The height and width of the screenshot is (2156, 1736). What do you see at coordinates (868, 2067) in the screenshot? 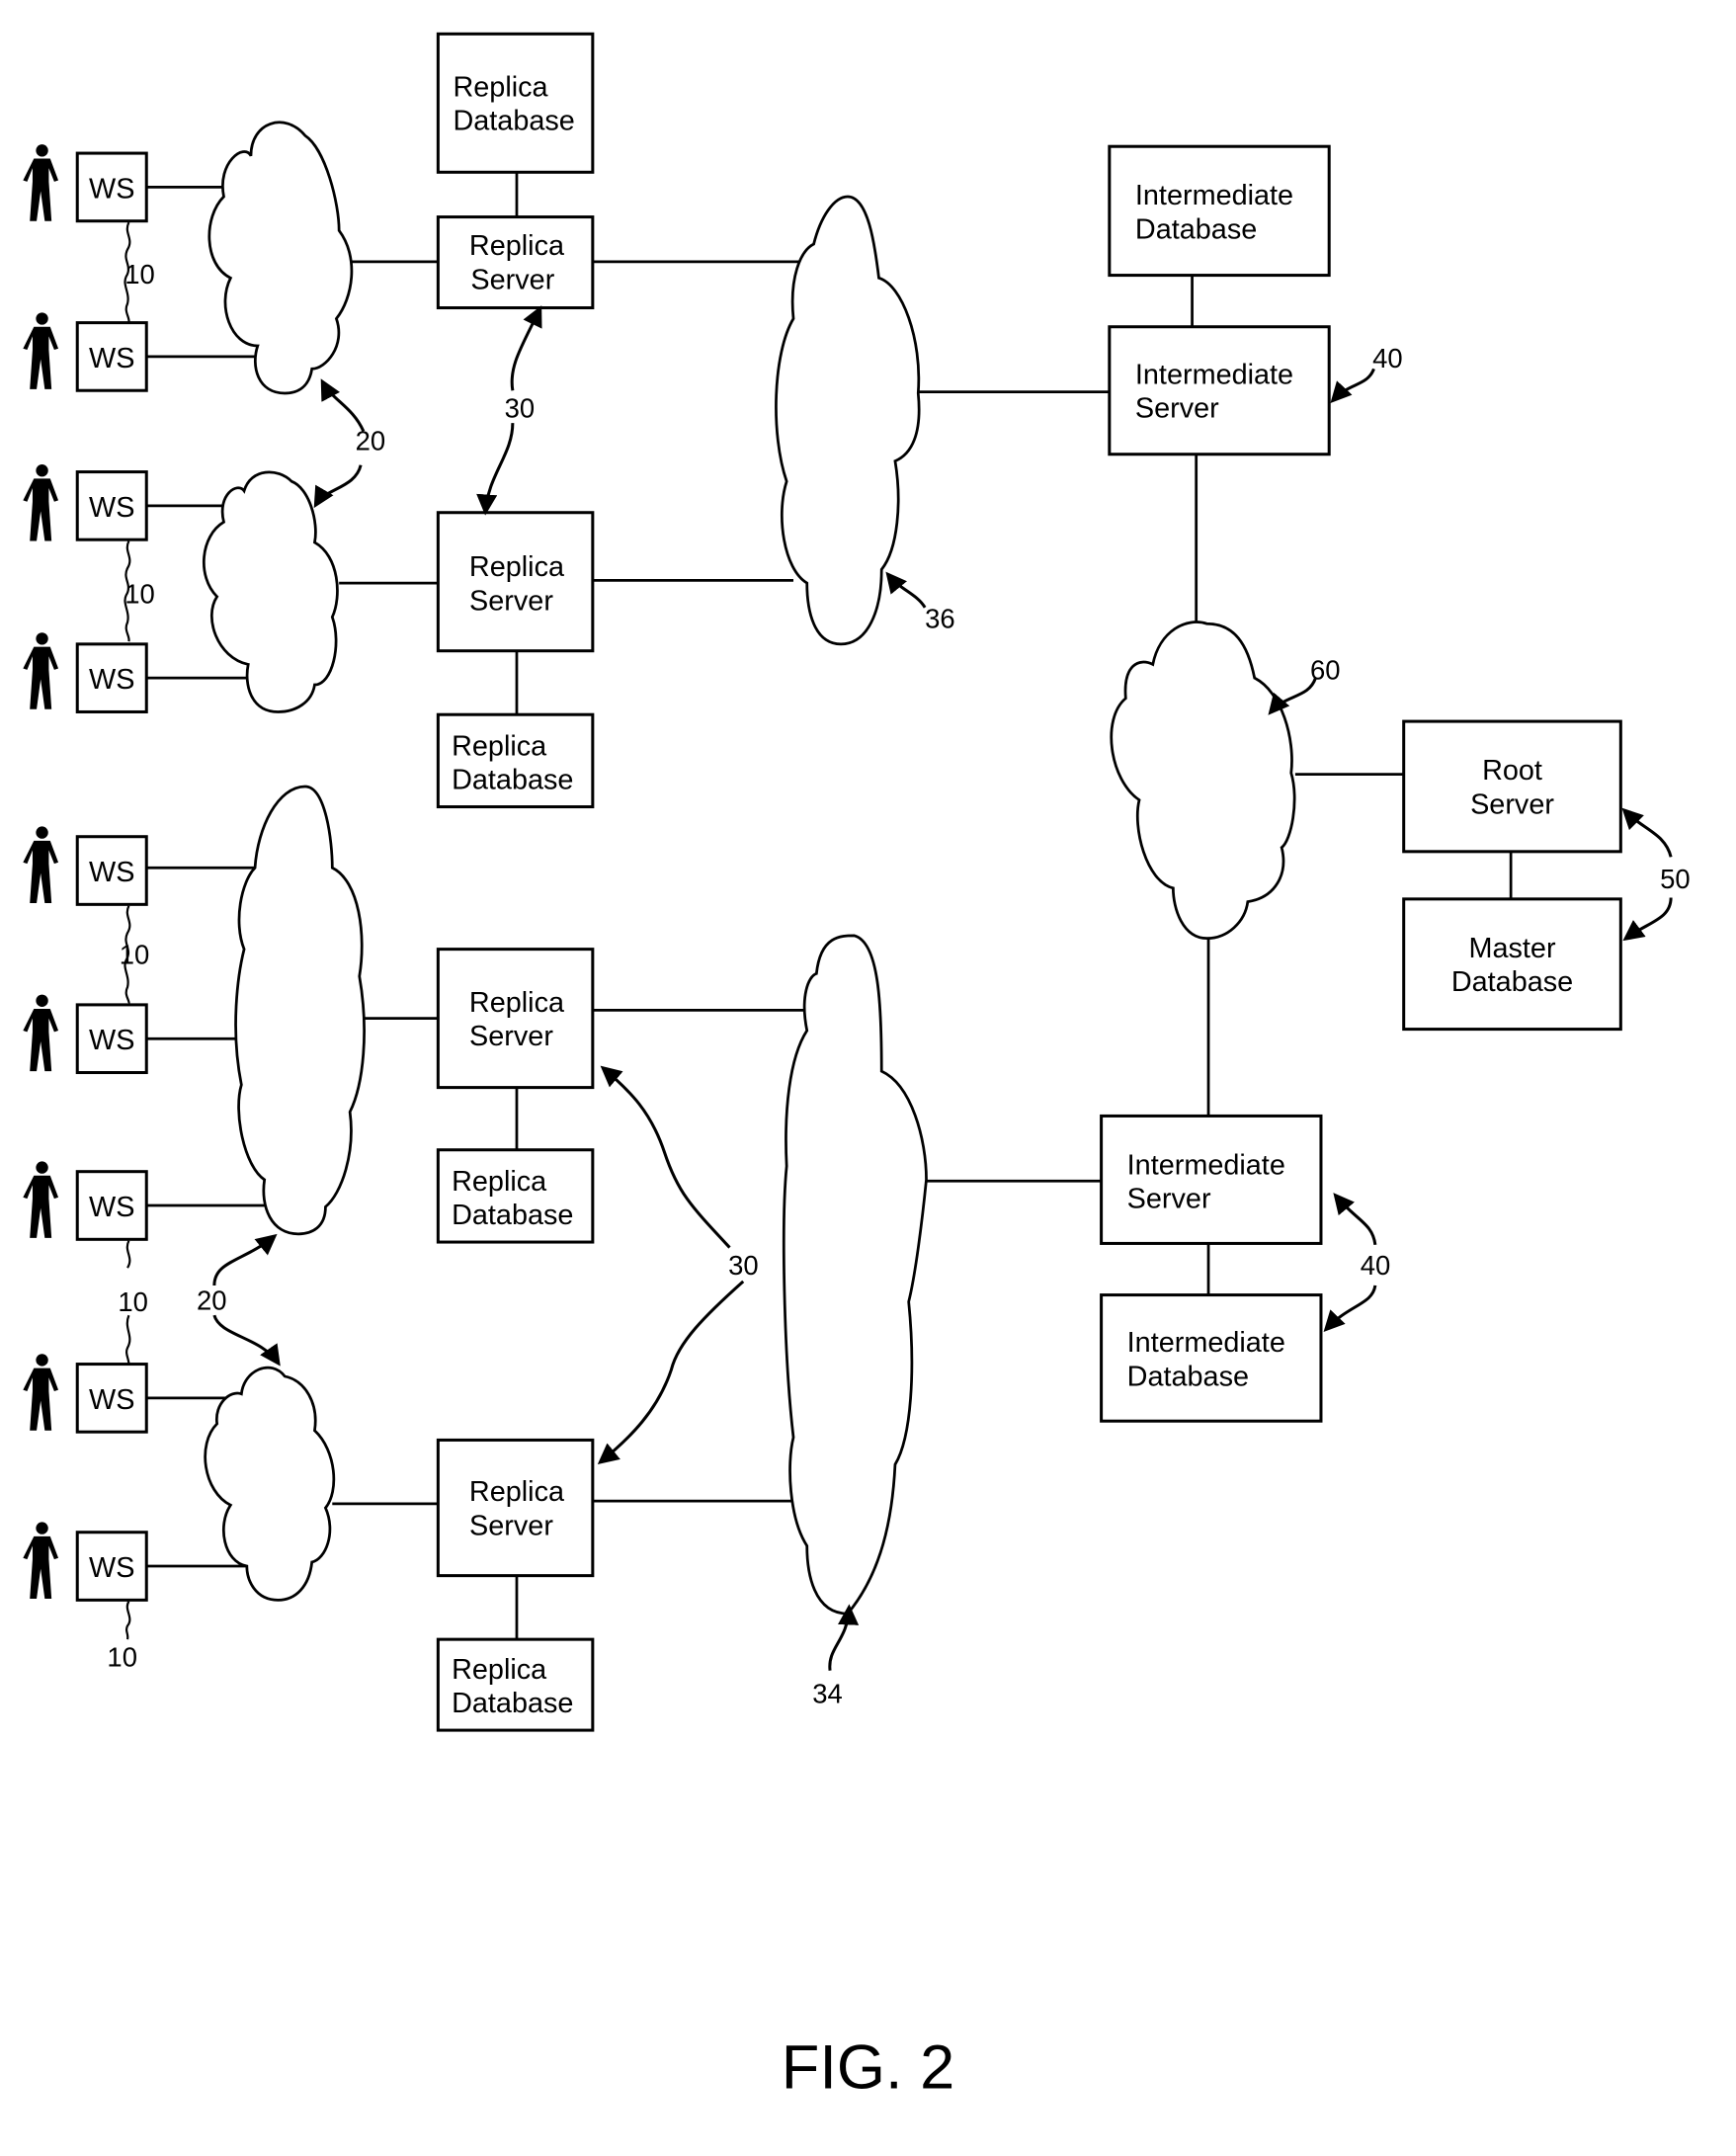
I see `figure-caption: FIG. 2` at bounding box center [868, 2067].